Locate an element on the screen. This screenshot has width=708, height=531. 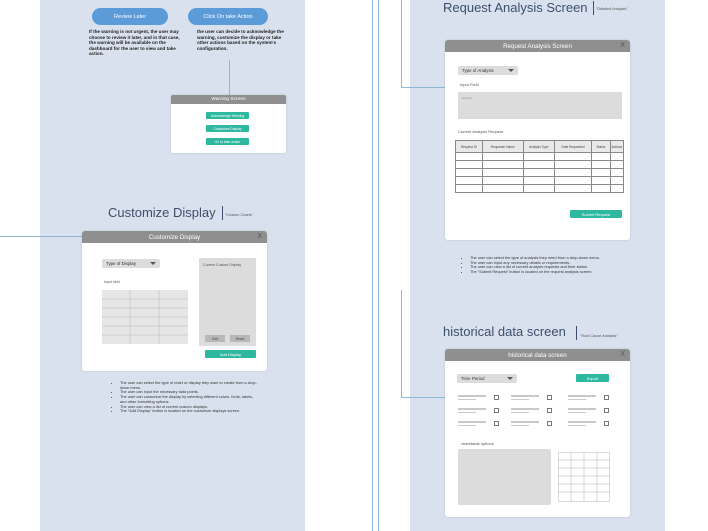
historical-data-modal-title: historical data screen is located at coordinates (537, 355).